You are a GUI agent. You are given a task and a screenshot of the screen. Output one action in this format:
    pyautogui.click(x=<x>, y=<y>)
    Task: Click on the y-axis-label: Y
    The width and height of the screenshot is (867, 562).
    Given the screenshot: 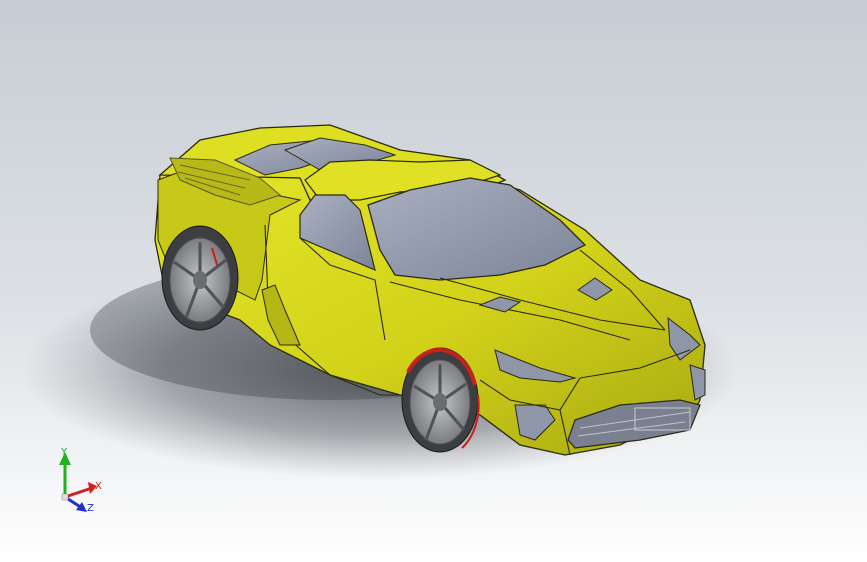 What is the action you would take?
    pyautogui.click(x=64, y=452)
    